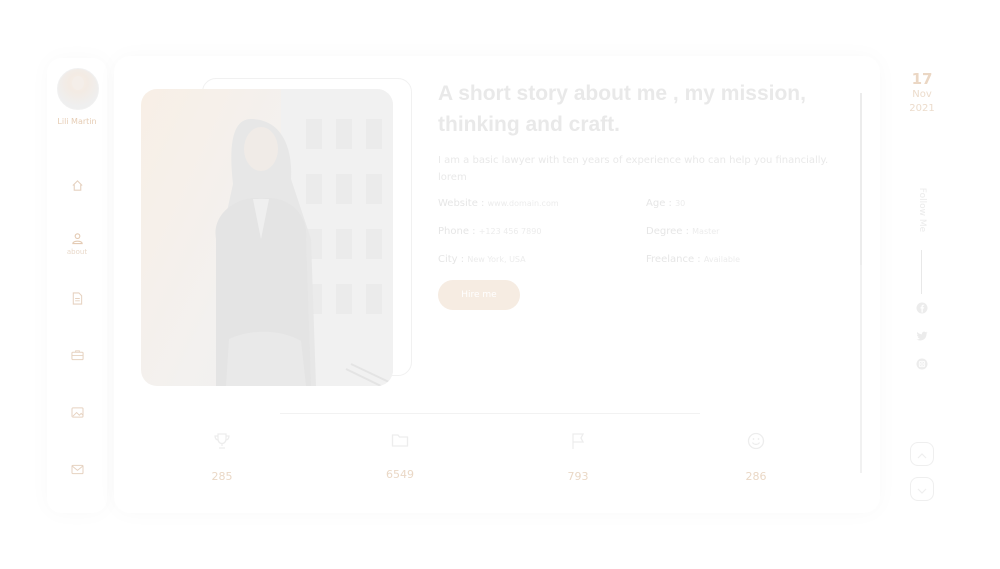 Image resolution: width=1000 pixels, height=569 pixels. I want to click on twitter-icon, so click(922, 336).